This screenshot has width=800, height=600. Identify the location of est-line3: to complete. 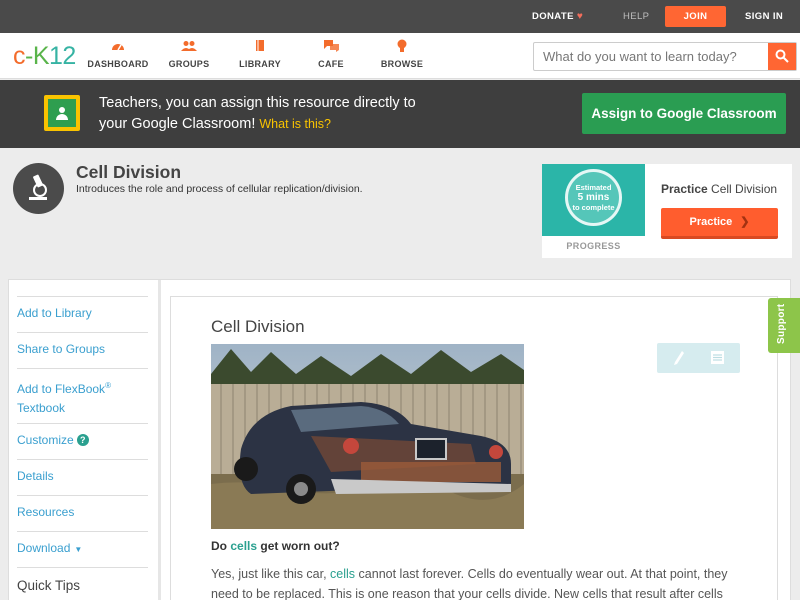
(593, 207).